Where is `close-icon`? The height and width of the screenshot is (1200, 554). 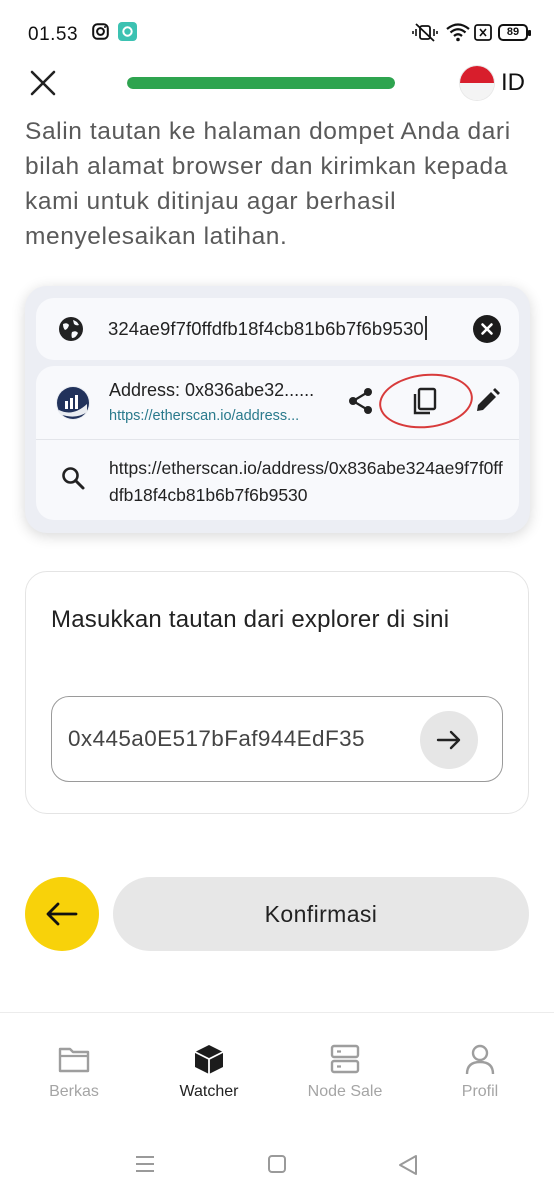 close-icon is located at coordinates (43, 83).